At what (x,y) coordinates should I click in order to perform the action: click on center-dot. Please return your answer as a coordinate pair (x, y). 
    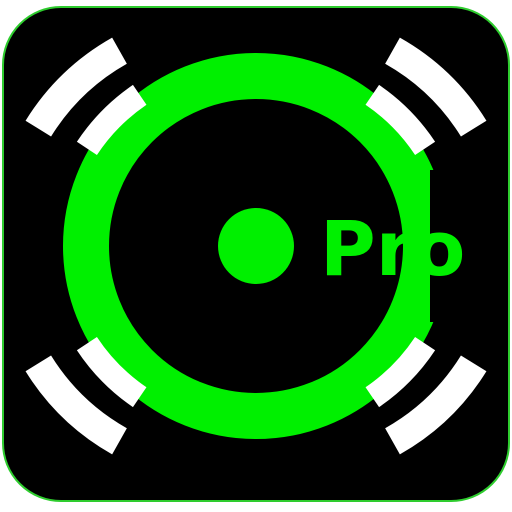
    Looking at the image, I should click on (256, 246).